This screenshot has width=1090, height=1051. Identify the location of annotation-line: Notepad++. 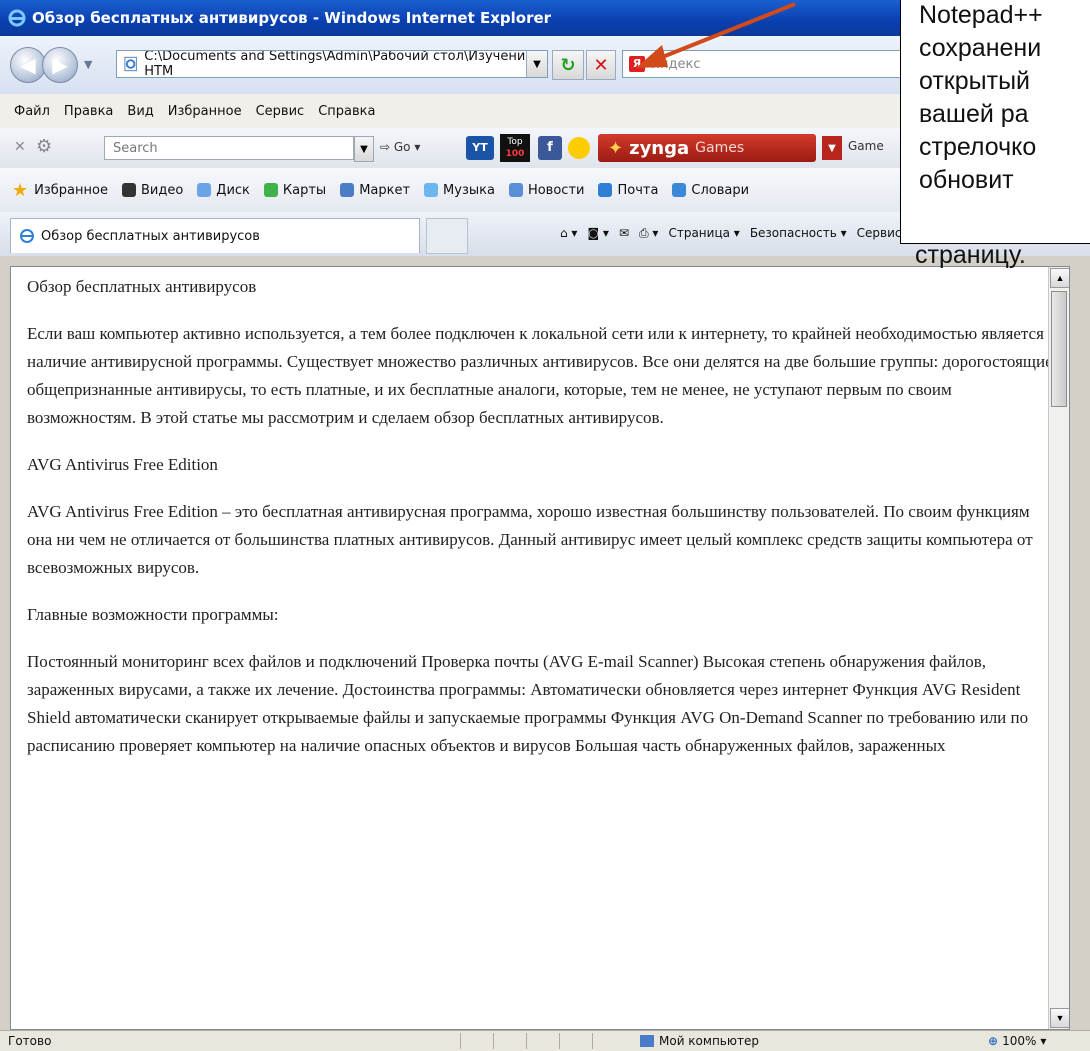
(981, 15).